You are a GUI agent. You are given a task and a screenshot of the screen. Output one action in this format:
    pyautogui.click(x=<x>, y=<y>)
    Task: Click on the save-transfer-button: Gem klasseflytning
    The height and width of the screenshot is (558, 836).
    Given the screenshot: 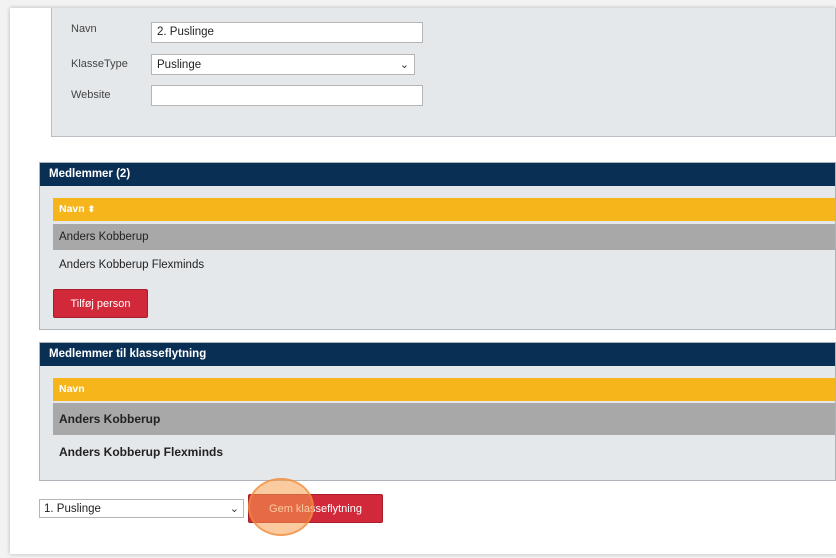 What is the action you would take?
    pyautogui.click(x=315, y=508)
    